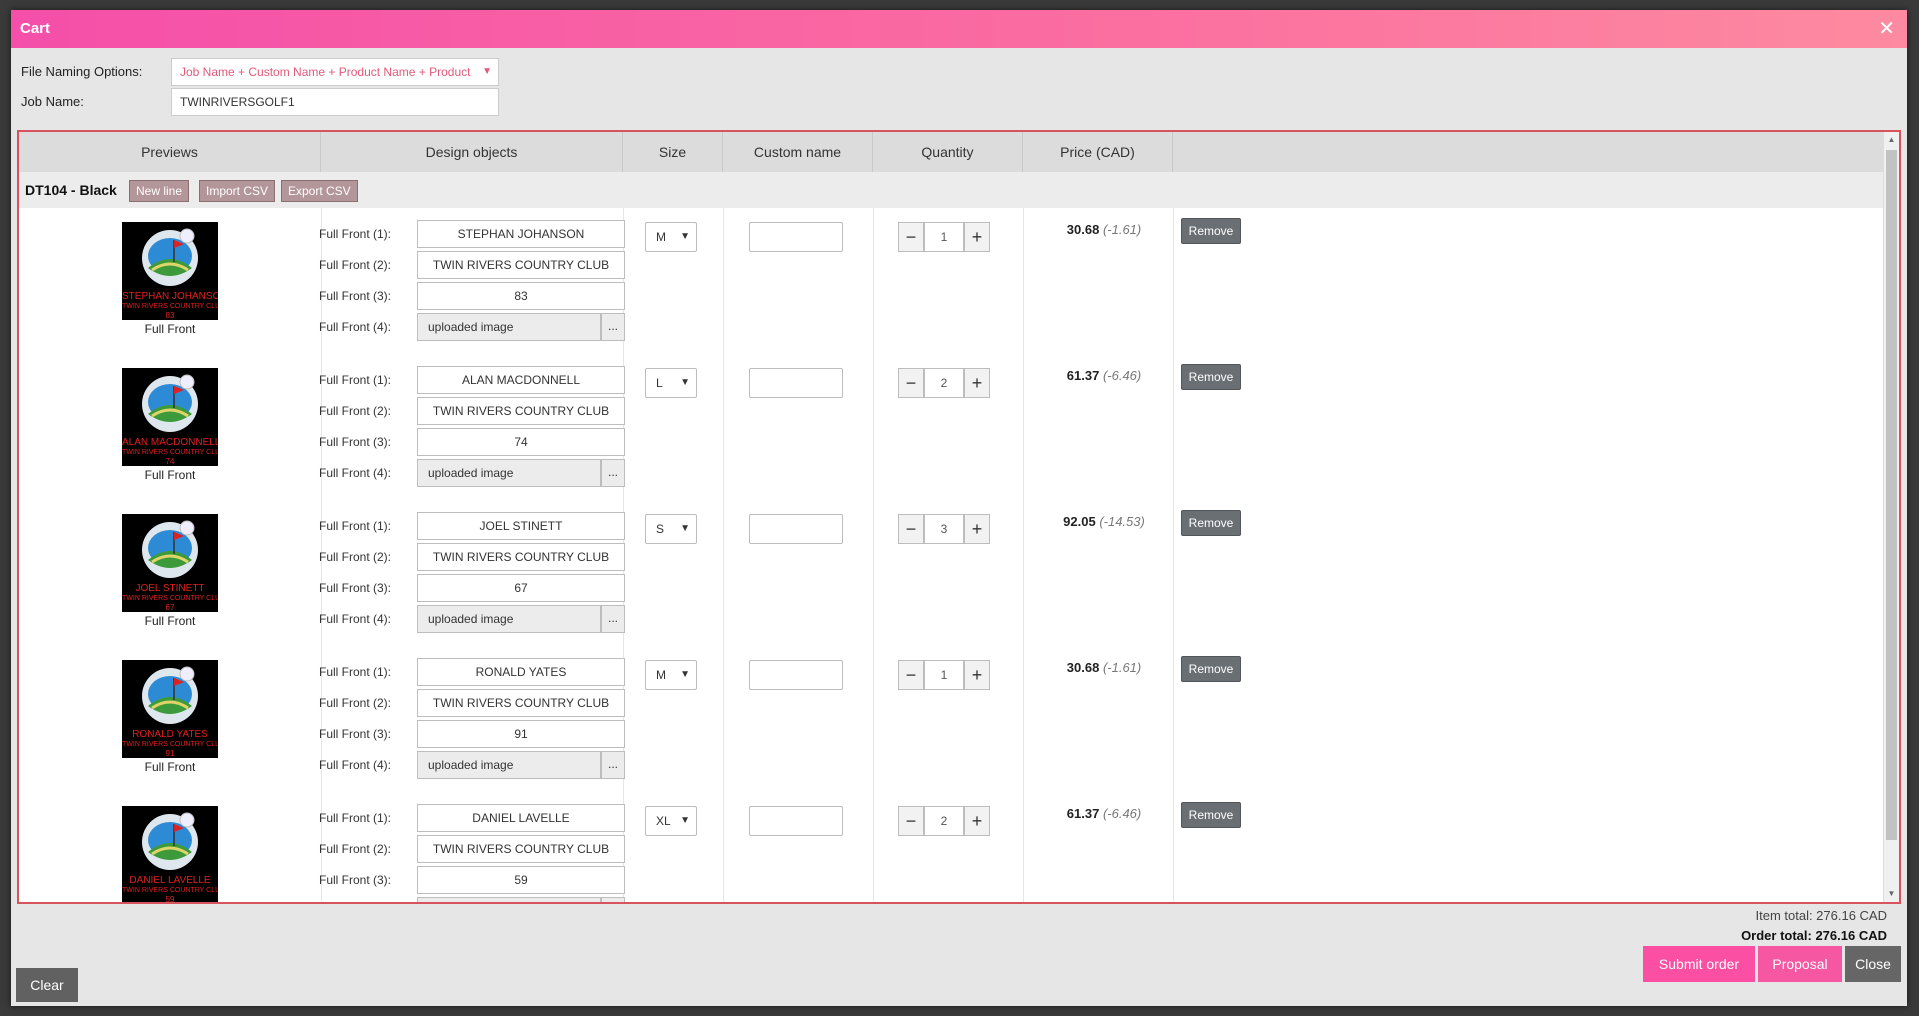  Describe the element at coordinates (170, 549) in the screenshot. I see `golf-logo-icon` at that location.